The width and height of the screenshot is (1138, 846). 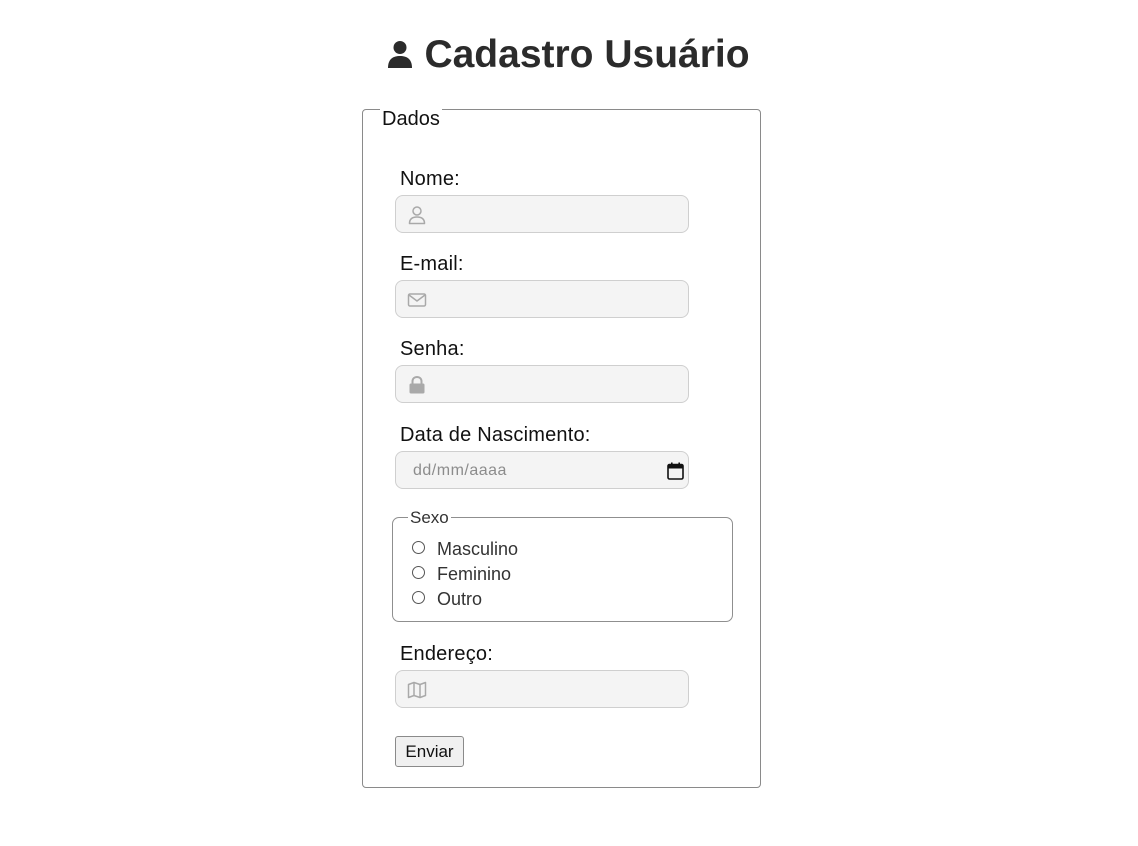 I want to click on radio-label: Masculino, so click(x=478, y=549).